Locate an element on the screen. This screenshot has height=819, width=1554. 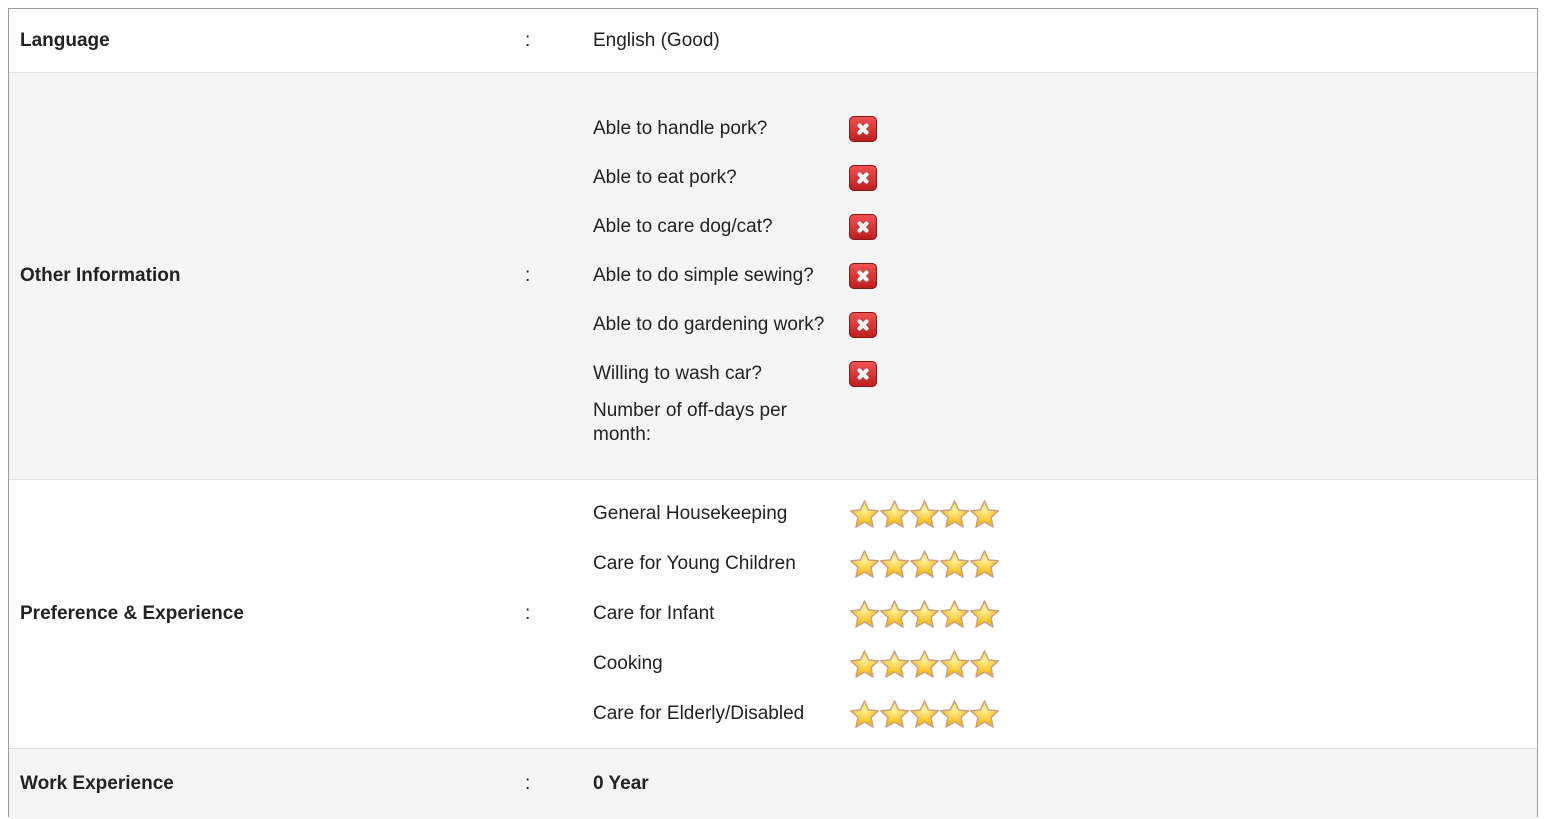
preference-item: Care for Young Children is located at coordinates (1065, 564).